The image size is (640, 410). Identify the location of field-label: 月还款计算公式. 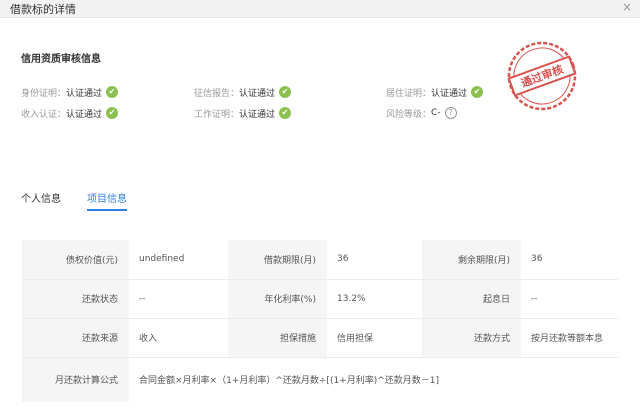
(75, 379).